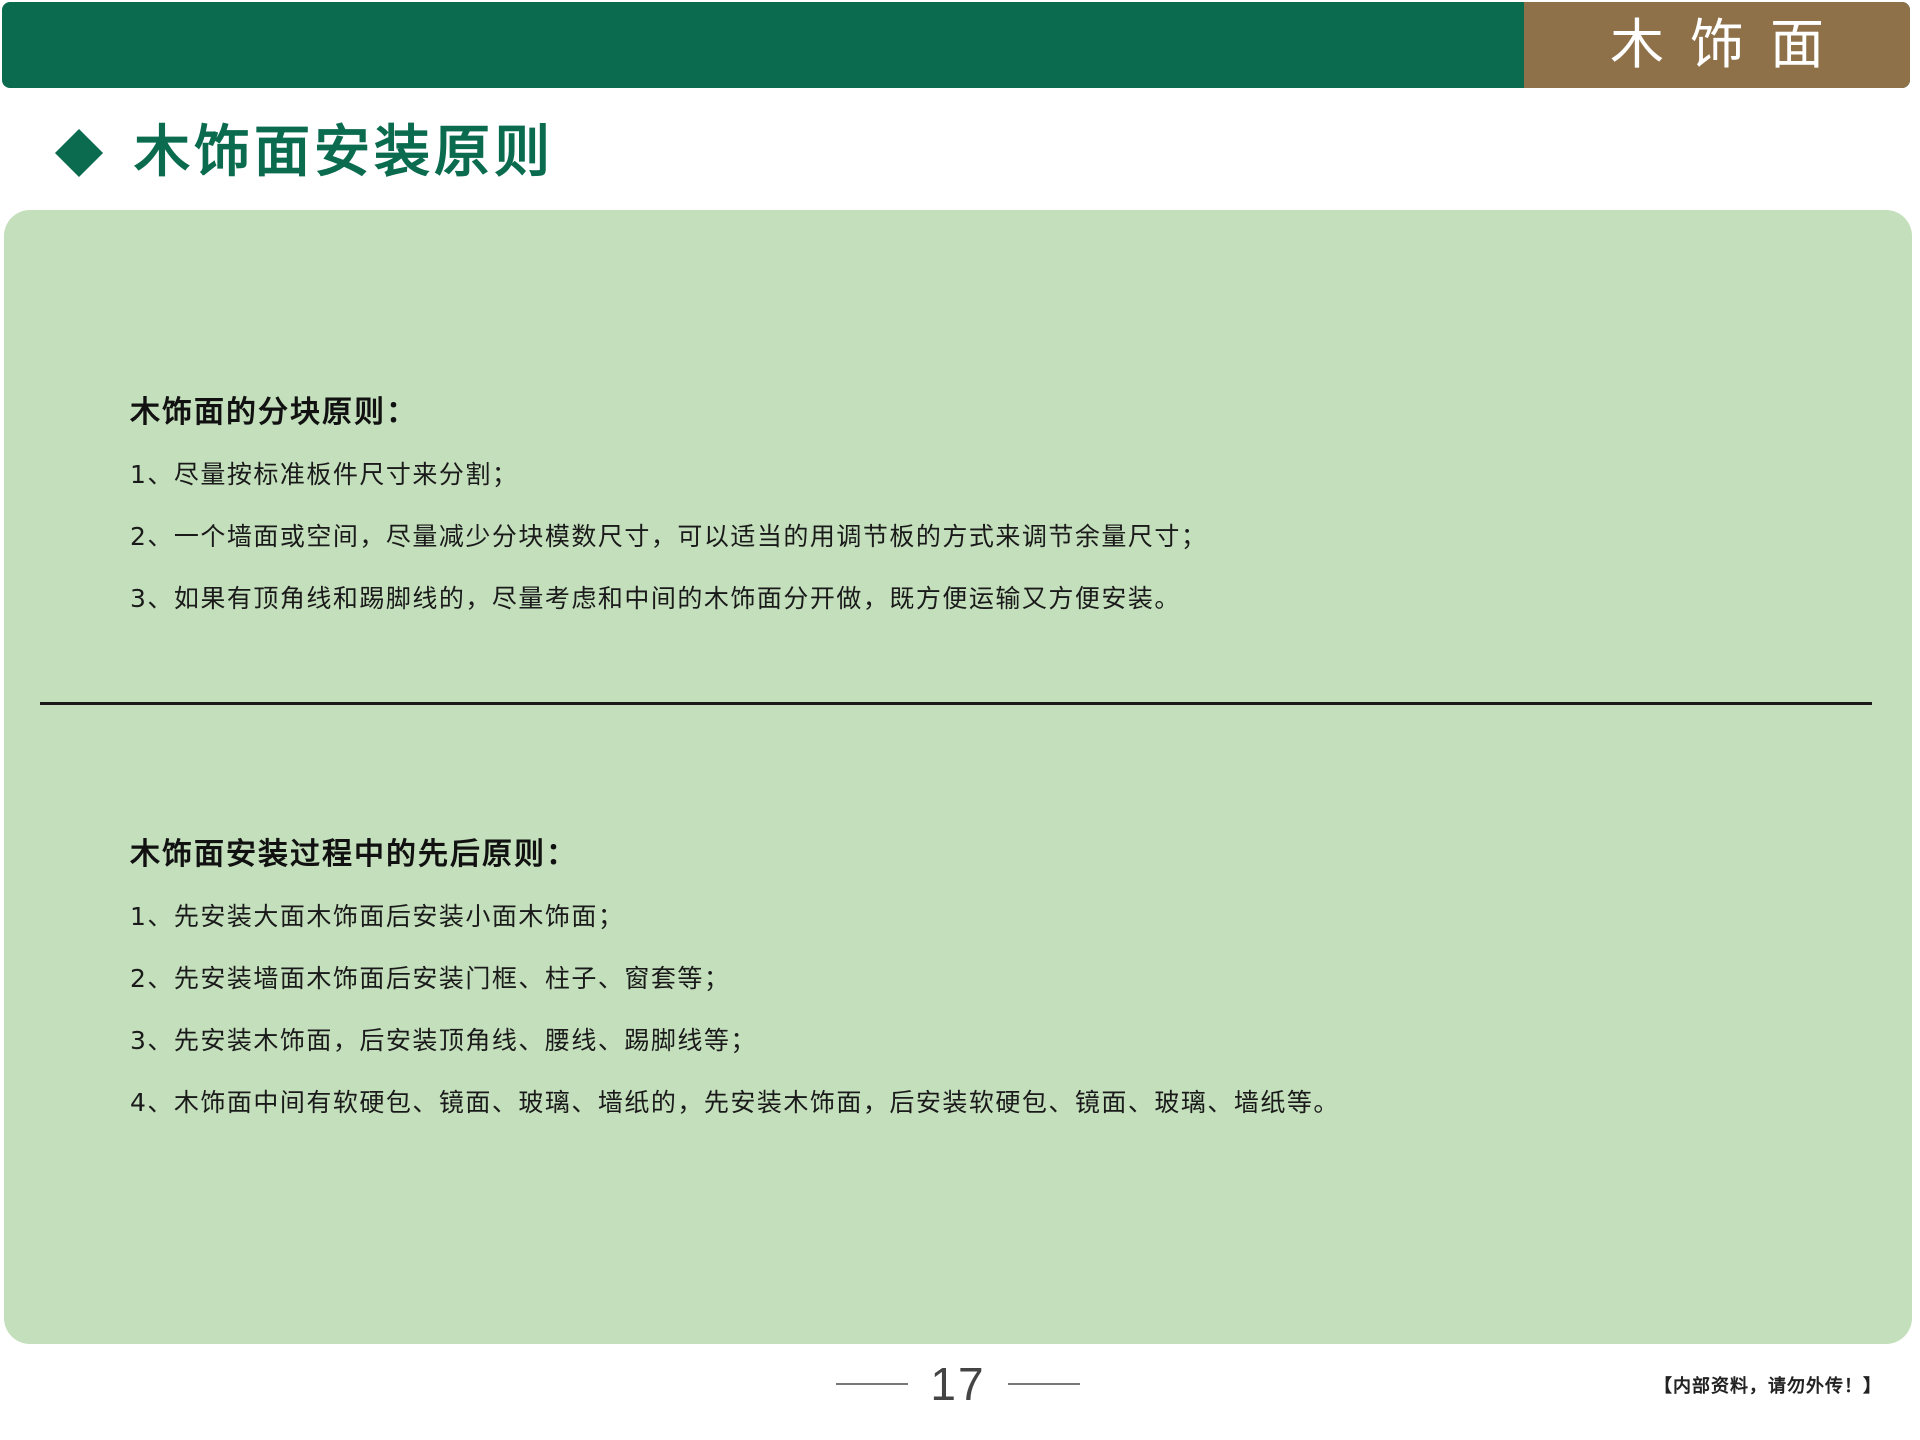 Image resolution: width=1920 pixels, height=1440 pixels. I want to click on principle-item: 1、先安装大面木饰面后安装小面木饰面；, so click(377, 916).